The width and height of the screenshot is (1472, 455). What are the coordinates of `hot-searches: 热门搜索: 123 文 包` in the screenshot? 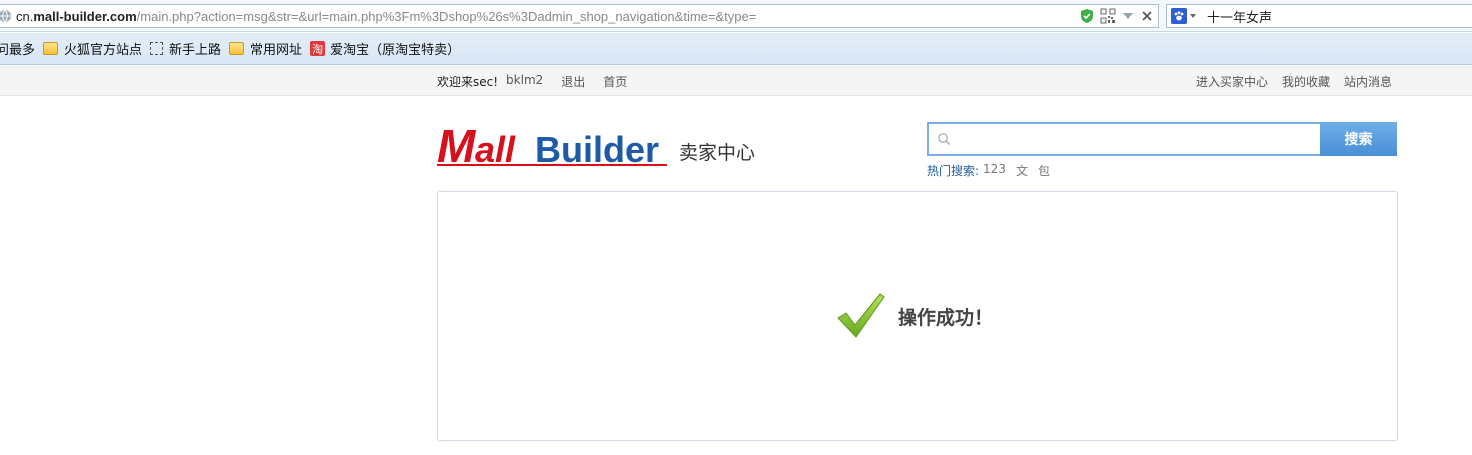 It's located at (993, 170).